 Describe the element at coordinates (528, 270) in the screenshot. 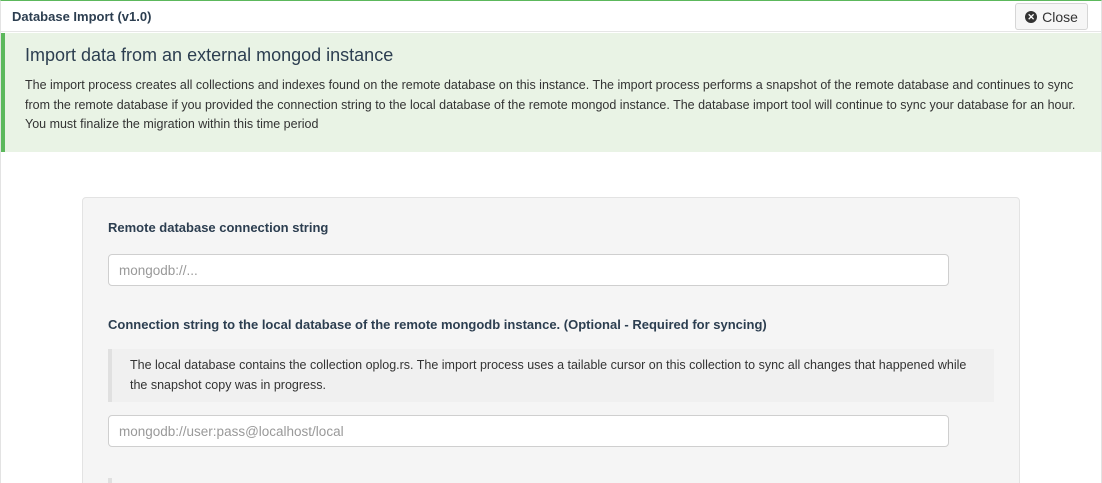

I see `remote-connection-input` at that location.